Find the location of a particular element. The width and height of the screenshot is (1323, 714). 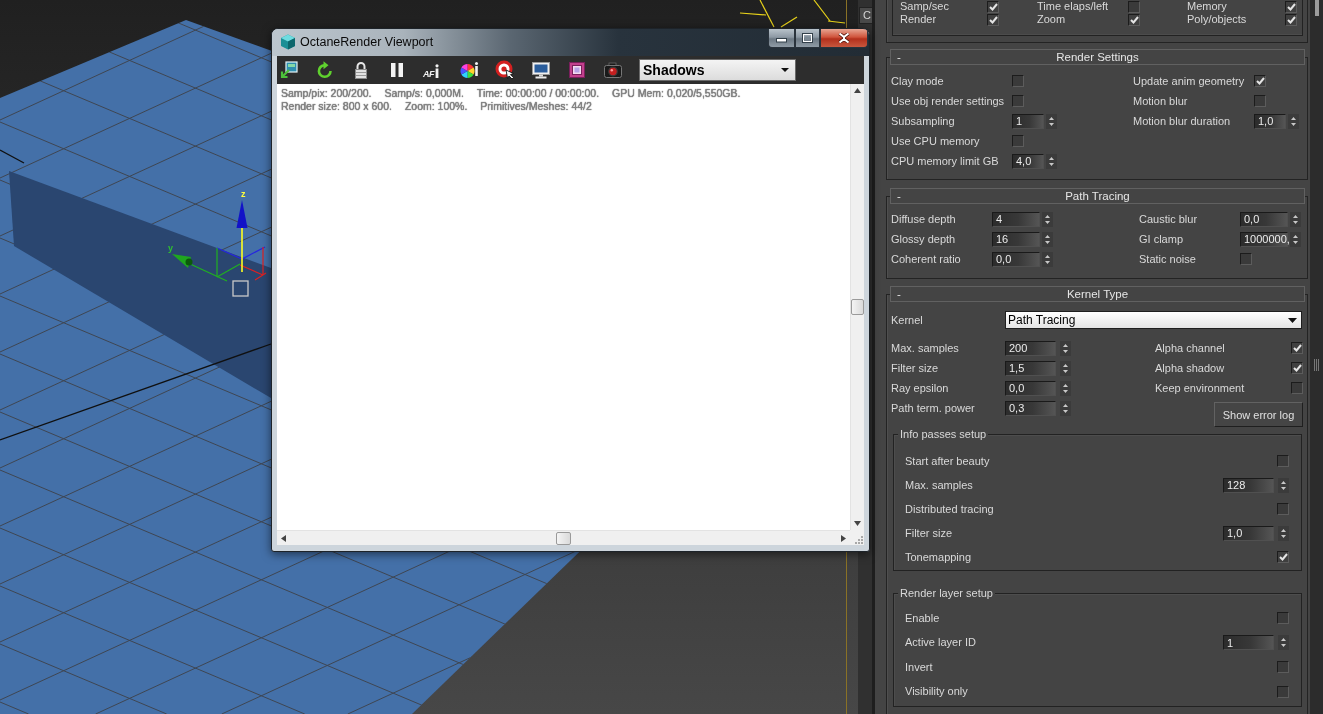

number-field: 1,5 is located at coordinates (1030, 368).